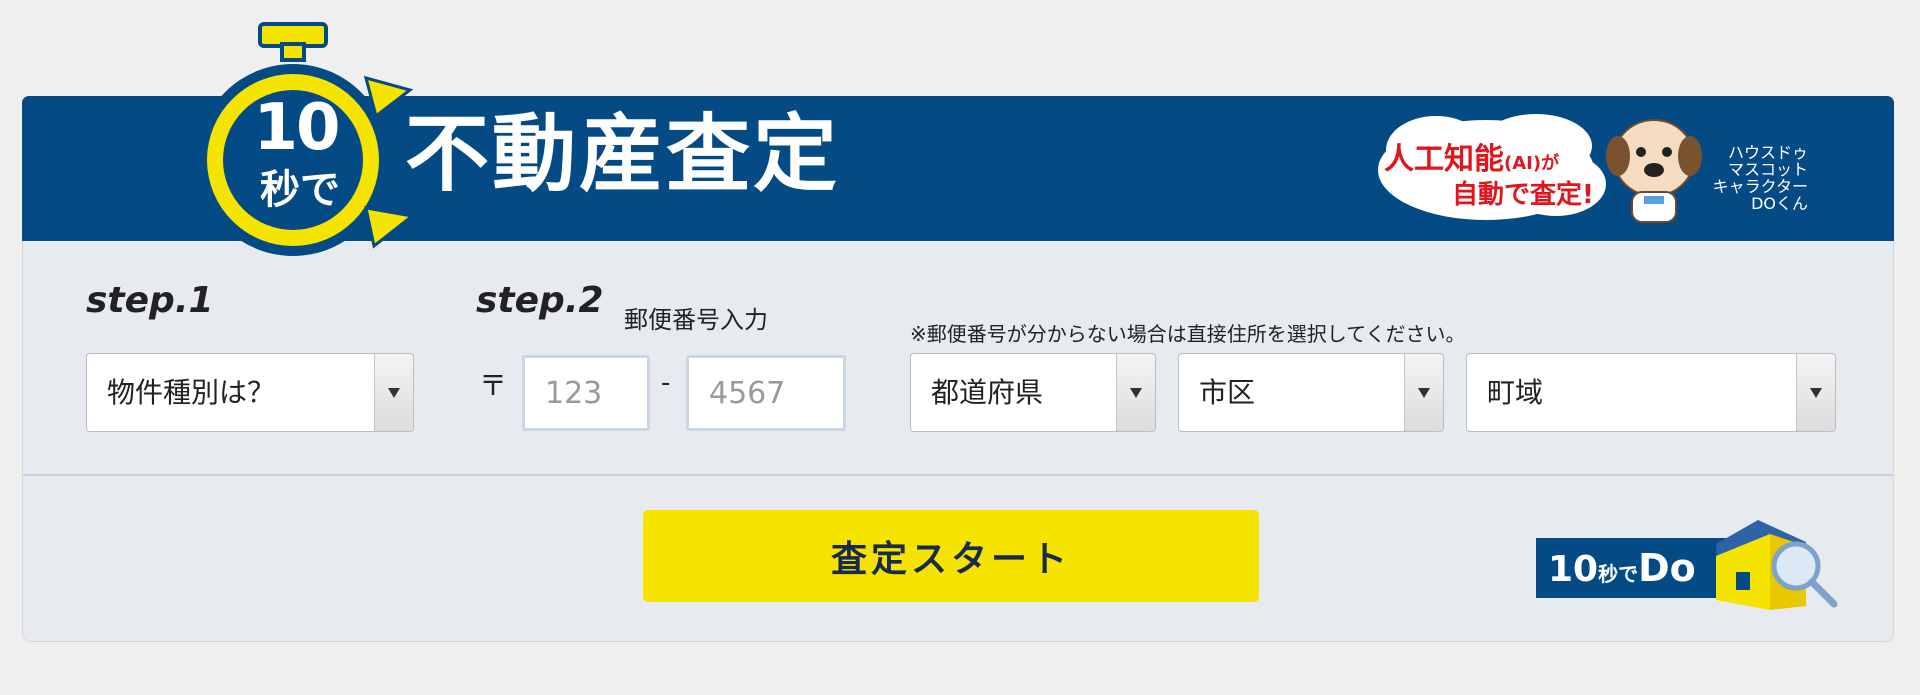  I want to click on ten-seconds-logo: 10 秒で, so click(312, 145).